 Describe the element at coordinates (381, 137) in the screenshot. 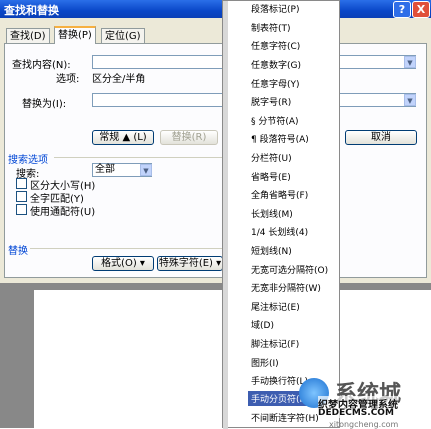

I see `cancel-button: 取消` at that location.